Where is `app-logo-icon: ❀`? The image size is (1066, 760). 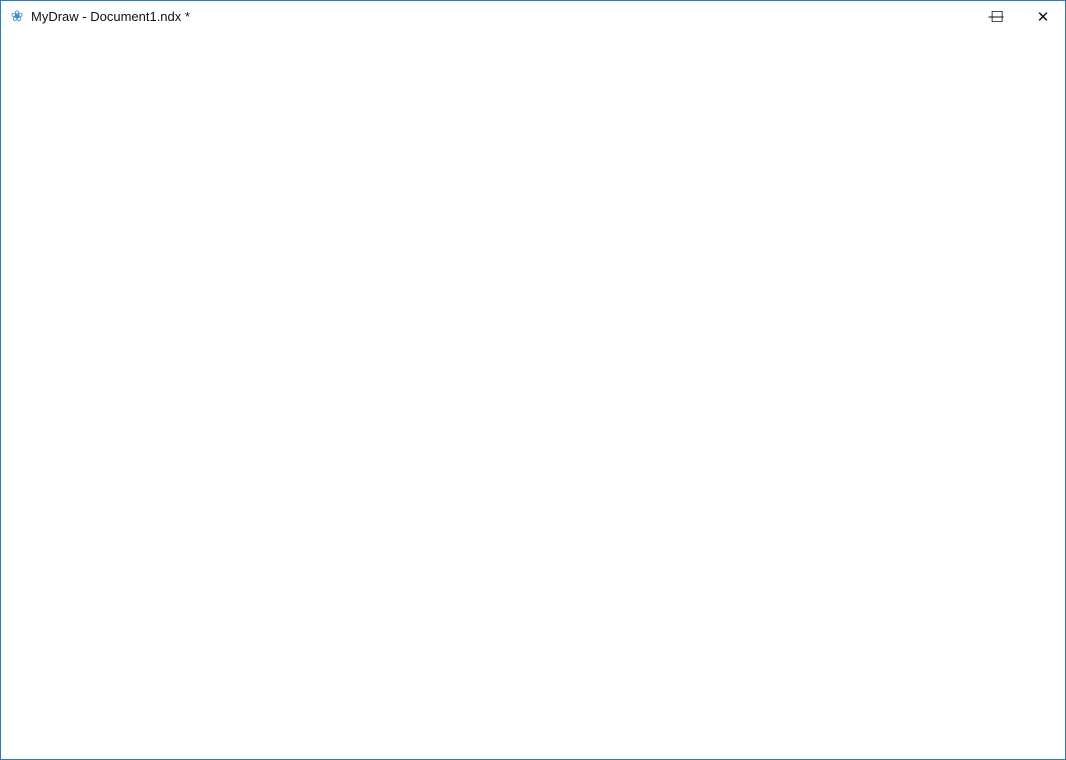
app-logo-icon: ❀ is located at coordinates (17, 16).